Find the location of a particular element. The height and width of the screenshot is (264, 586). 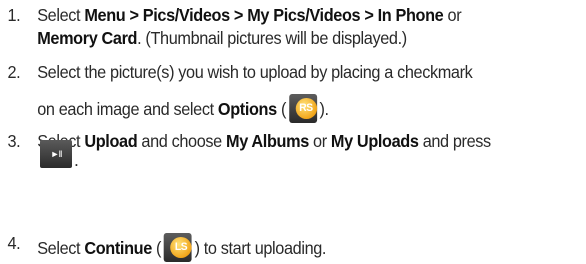

options-label: Options is located at coordinates (247, 109).